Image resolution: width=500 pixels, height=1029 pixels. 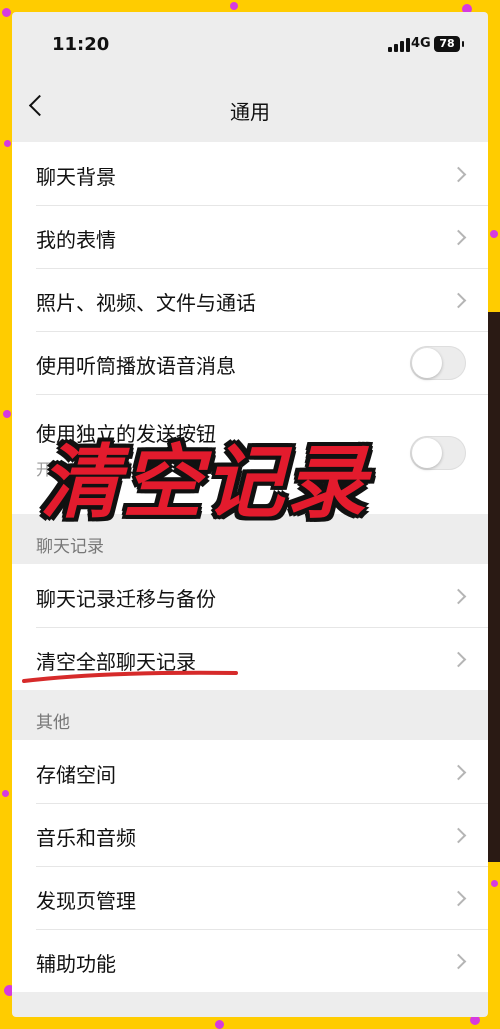 I want to click on setting-accessibility: 辅助功能, so click(x=250, y=960).